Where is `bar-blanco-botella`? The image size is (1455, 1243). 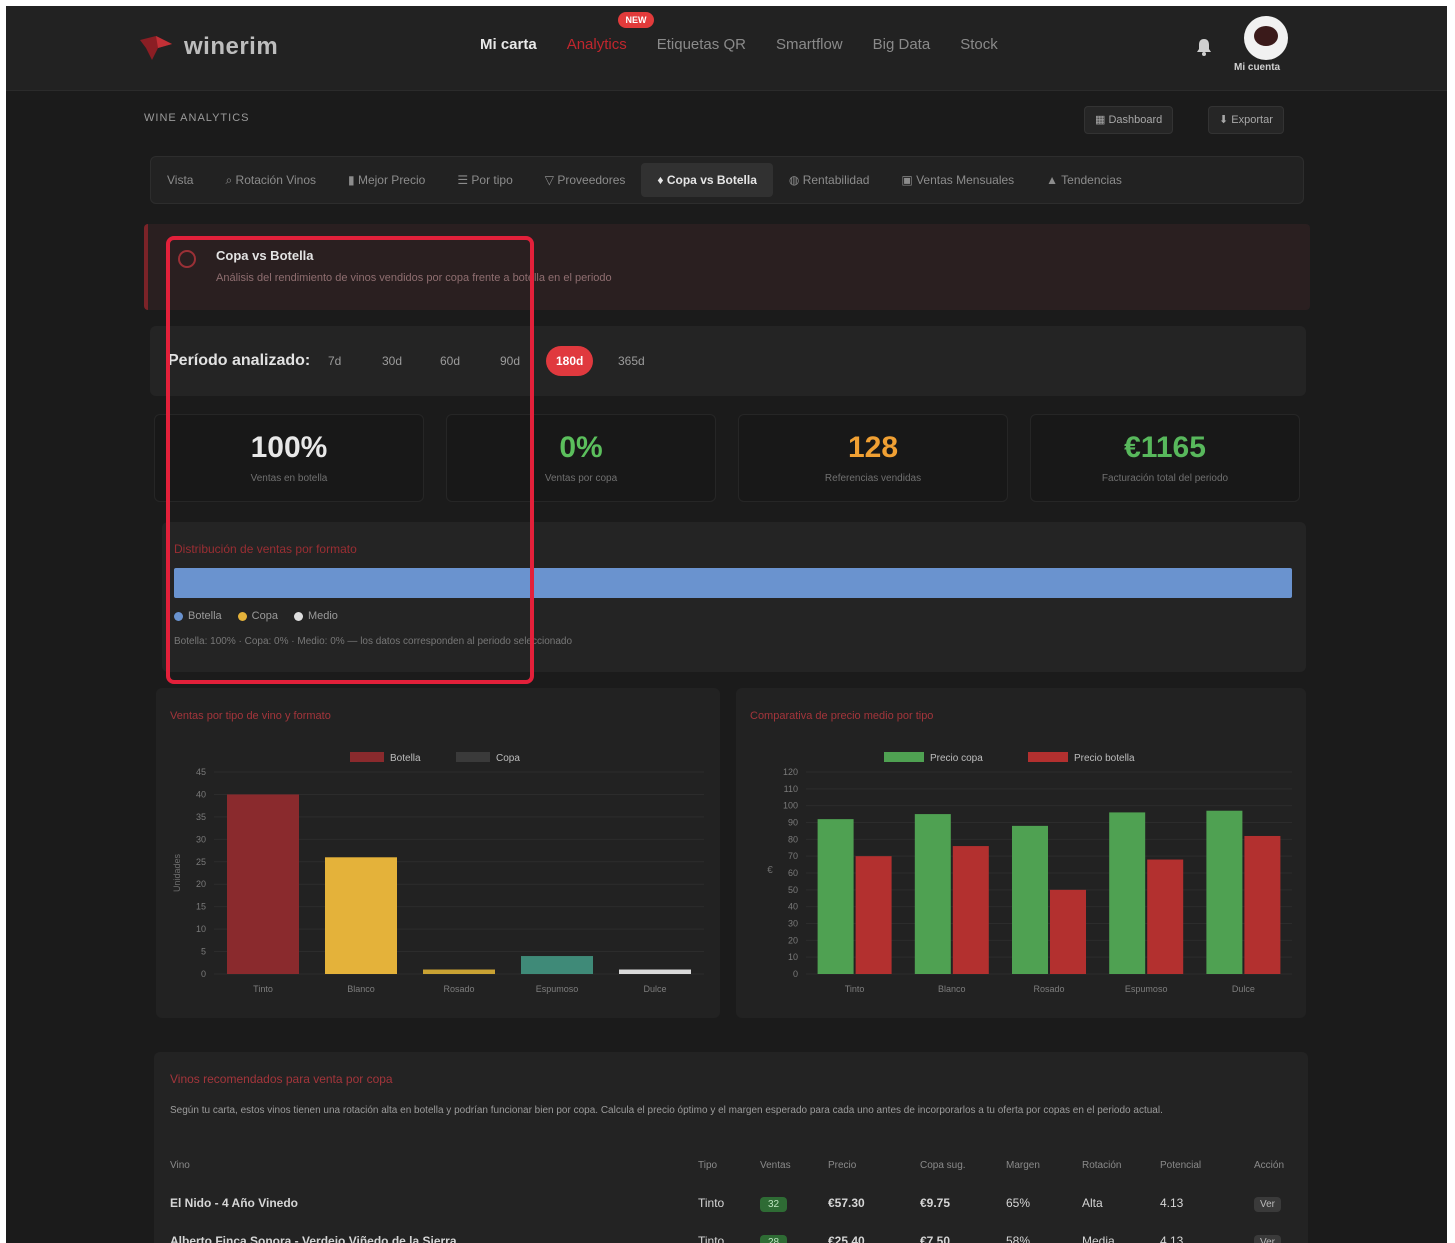
bar-blanco-botella is located at coordinates (970, 910).